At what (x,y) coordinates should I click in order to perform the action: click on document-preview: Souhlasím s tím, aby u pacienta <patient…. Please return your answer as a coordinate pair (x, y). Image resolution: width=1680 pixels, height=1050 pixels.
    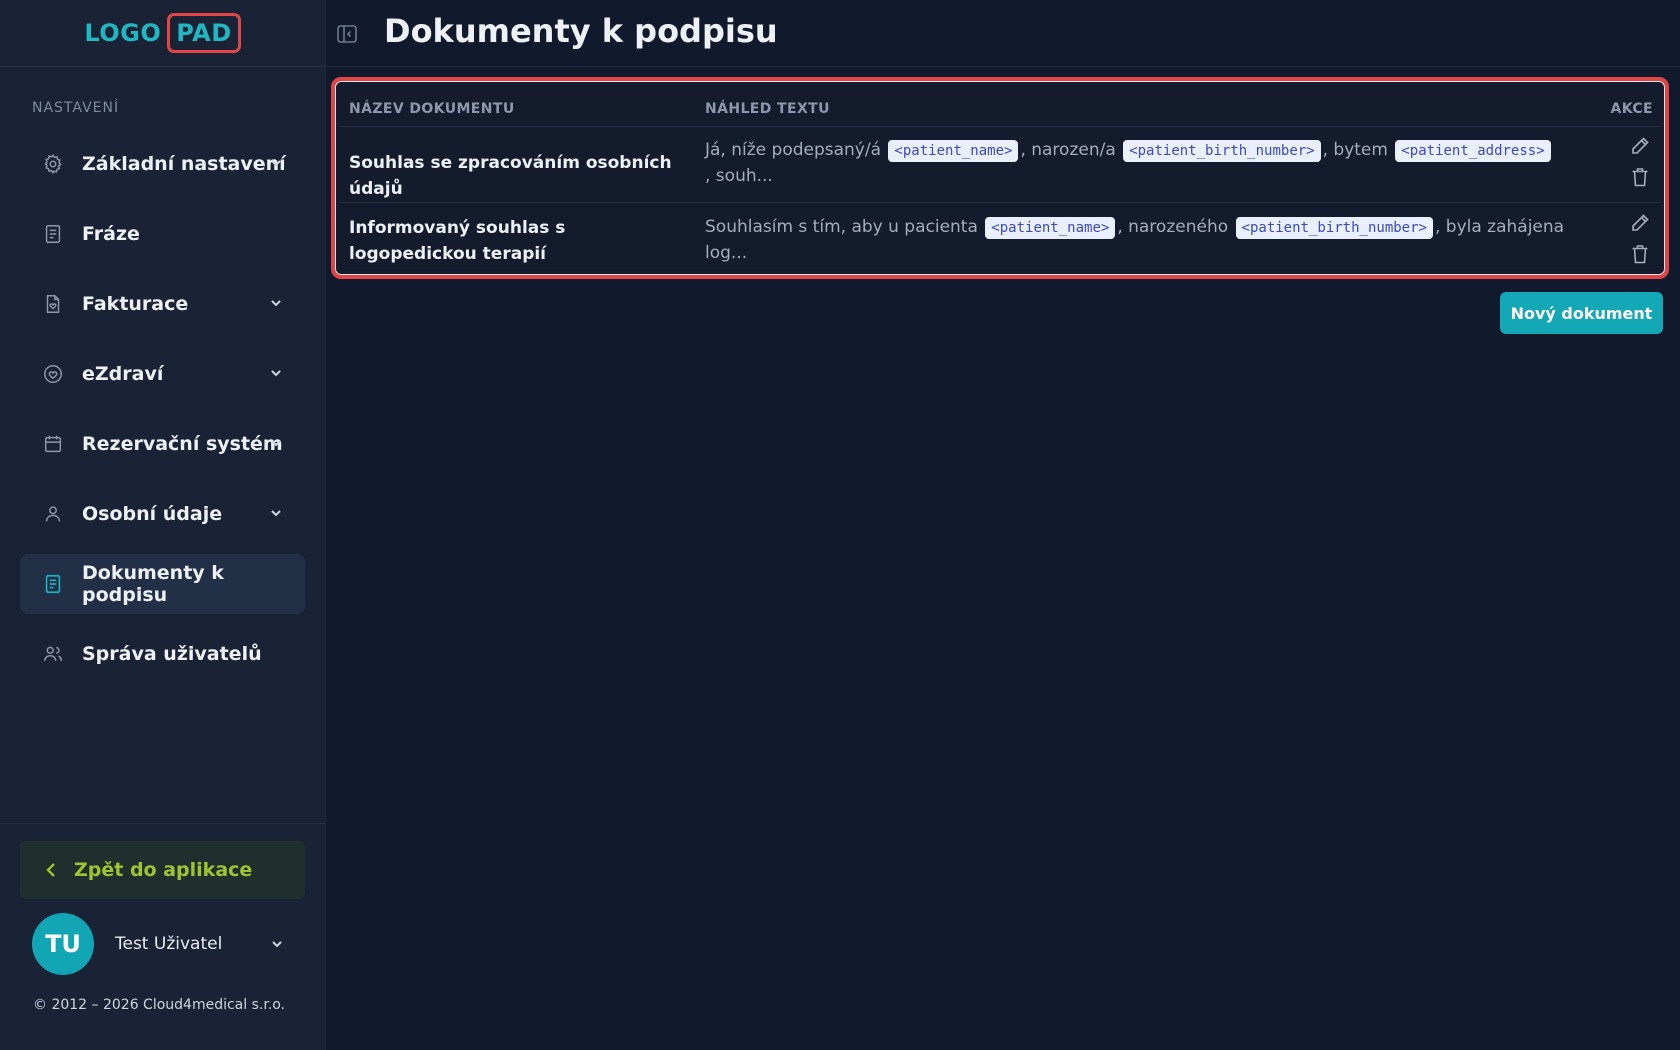
    Looking at the image, I should click on (1145, 240).